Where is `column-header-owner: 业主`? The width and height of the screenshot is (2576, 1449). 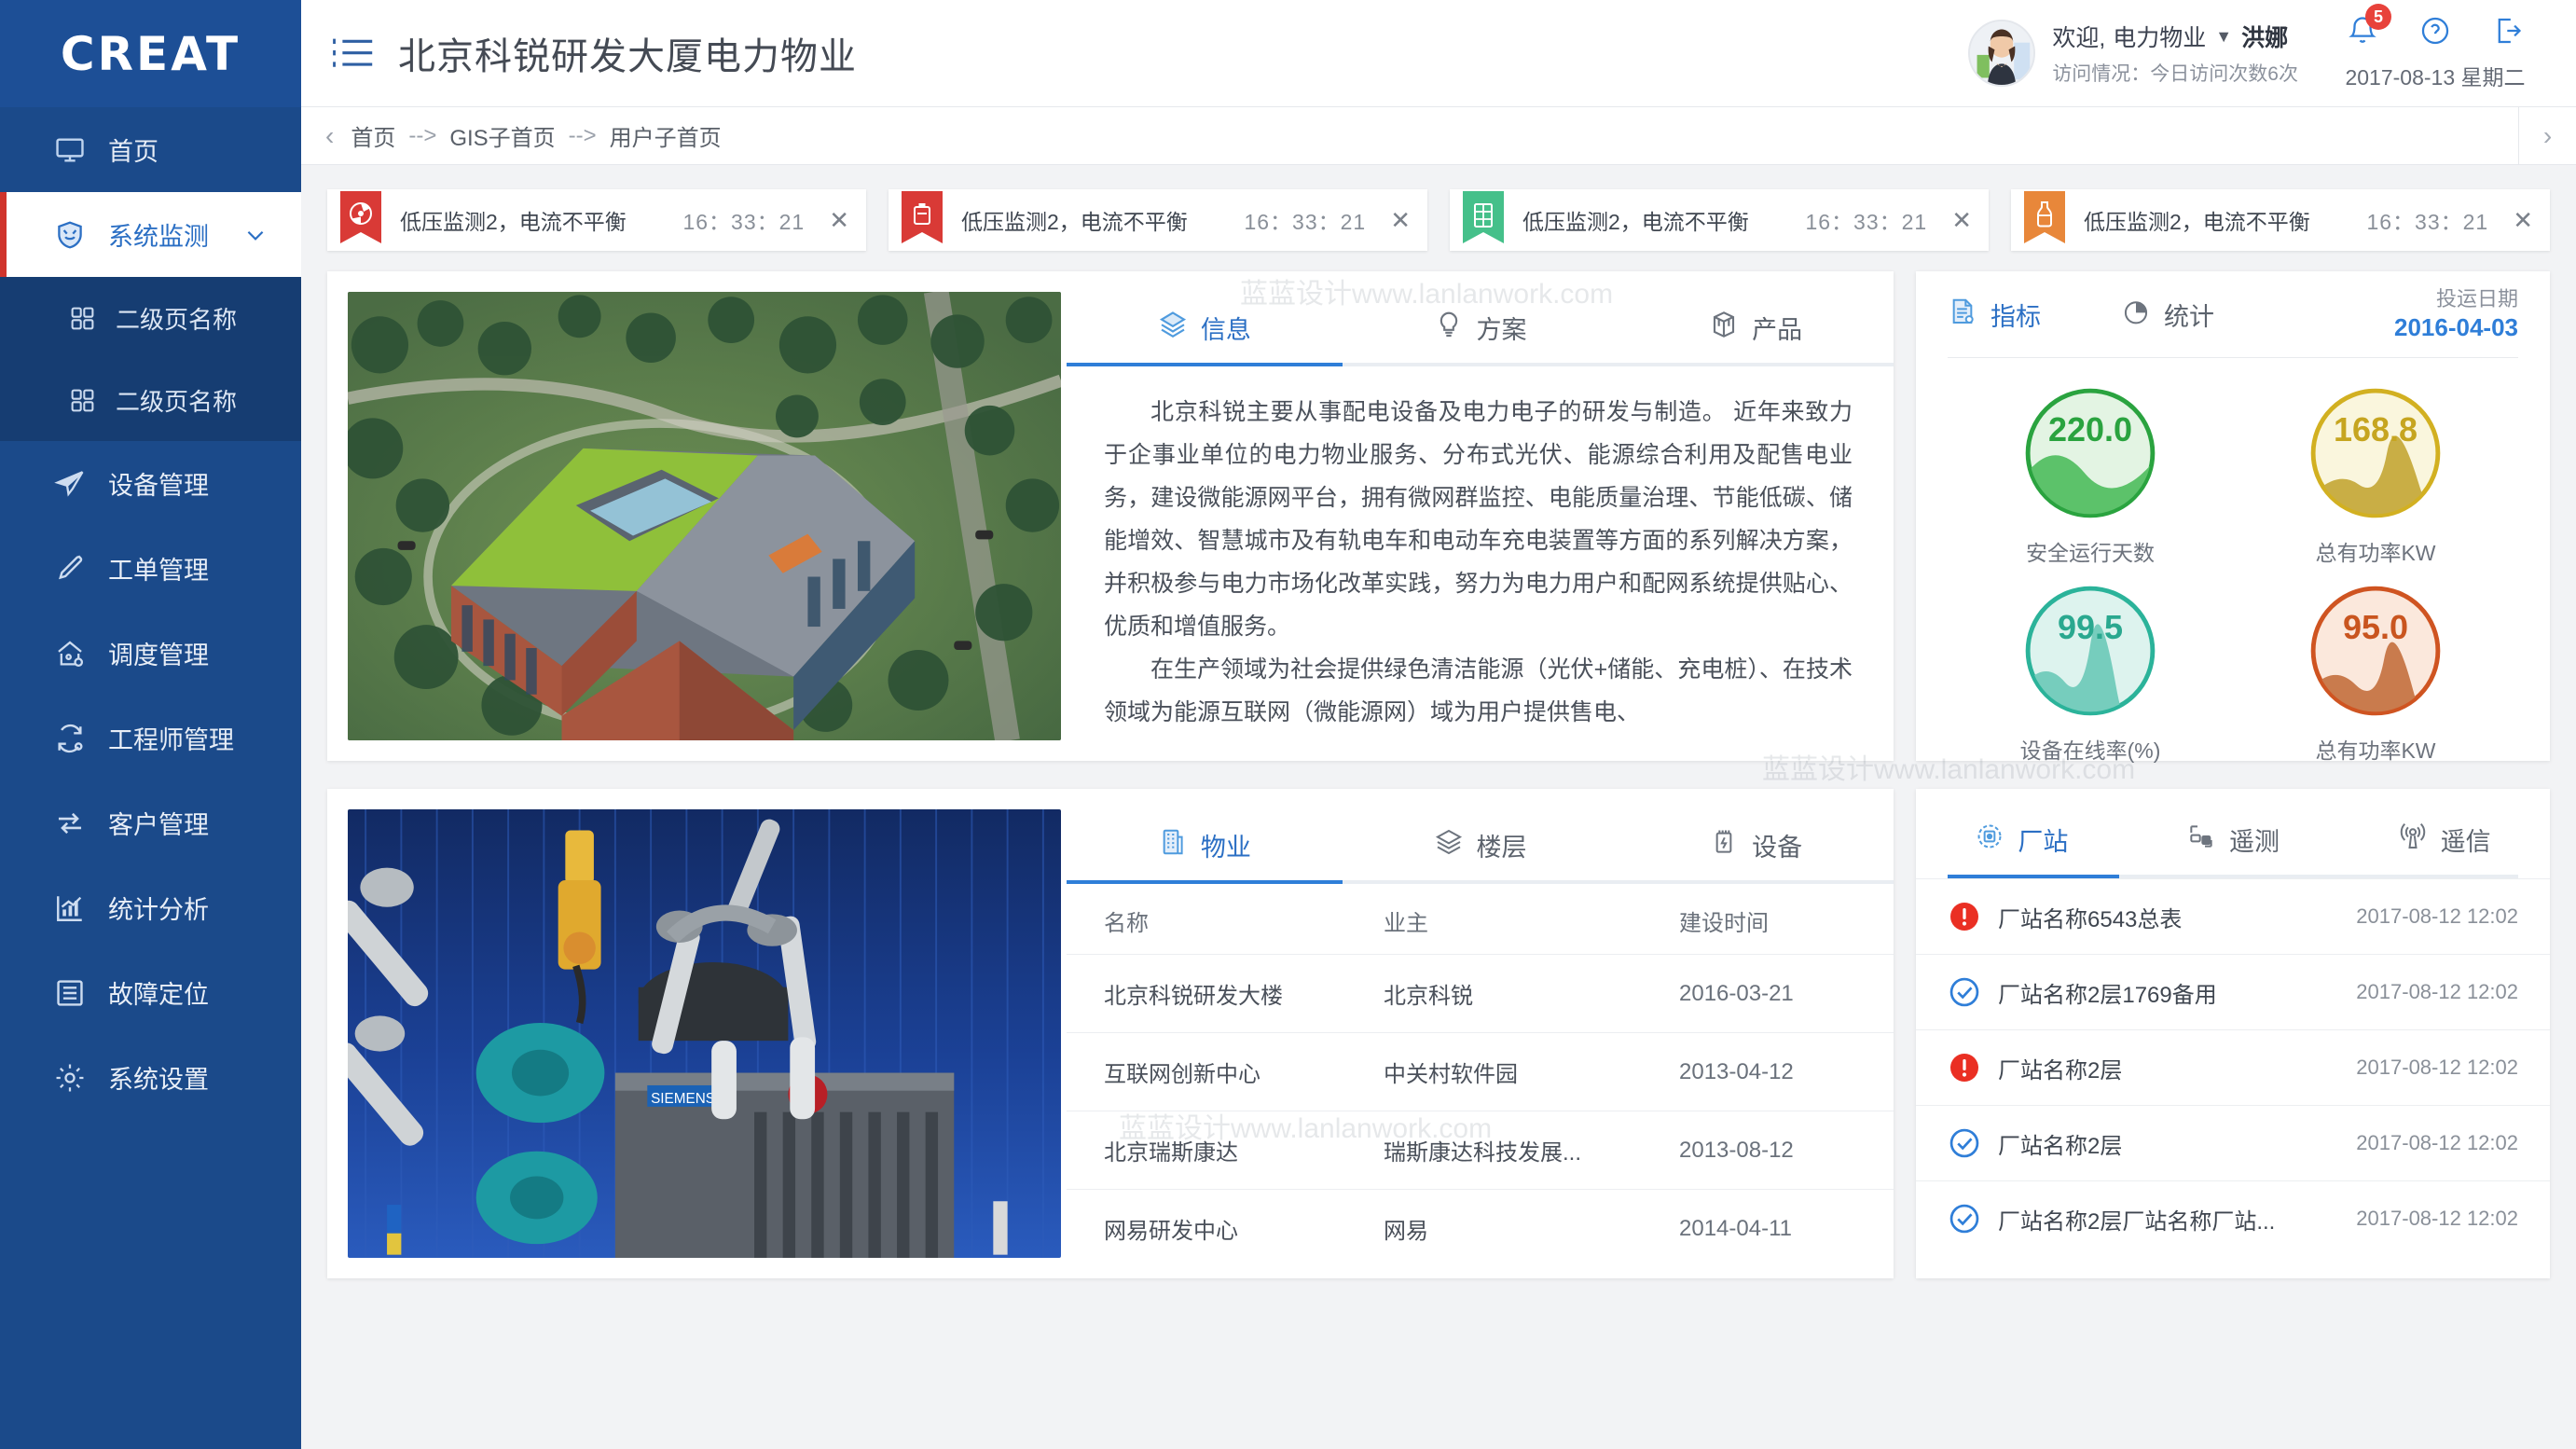 column-header-owner: 业主 is located at coordinates (1406, 924).